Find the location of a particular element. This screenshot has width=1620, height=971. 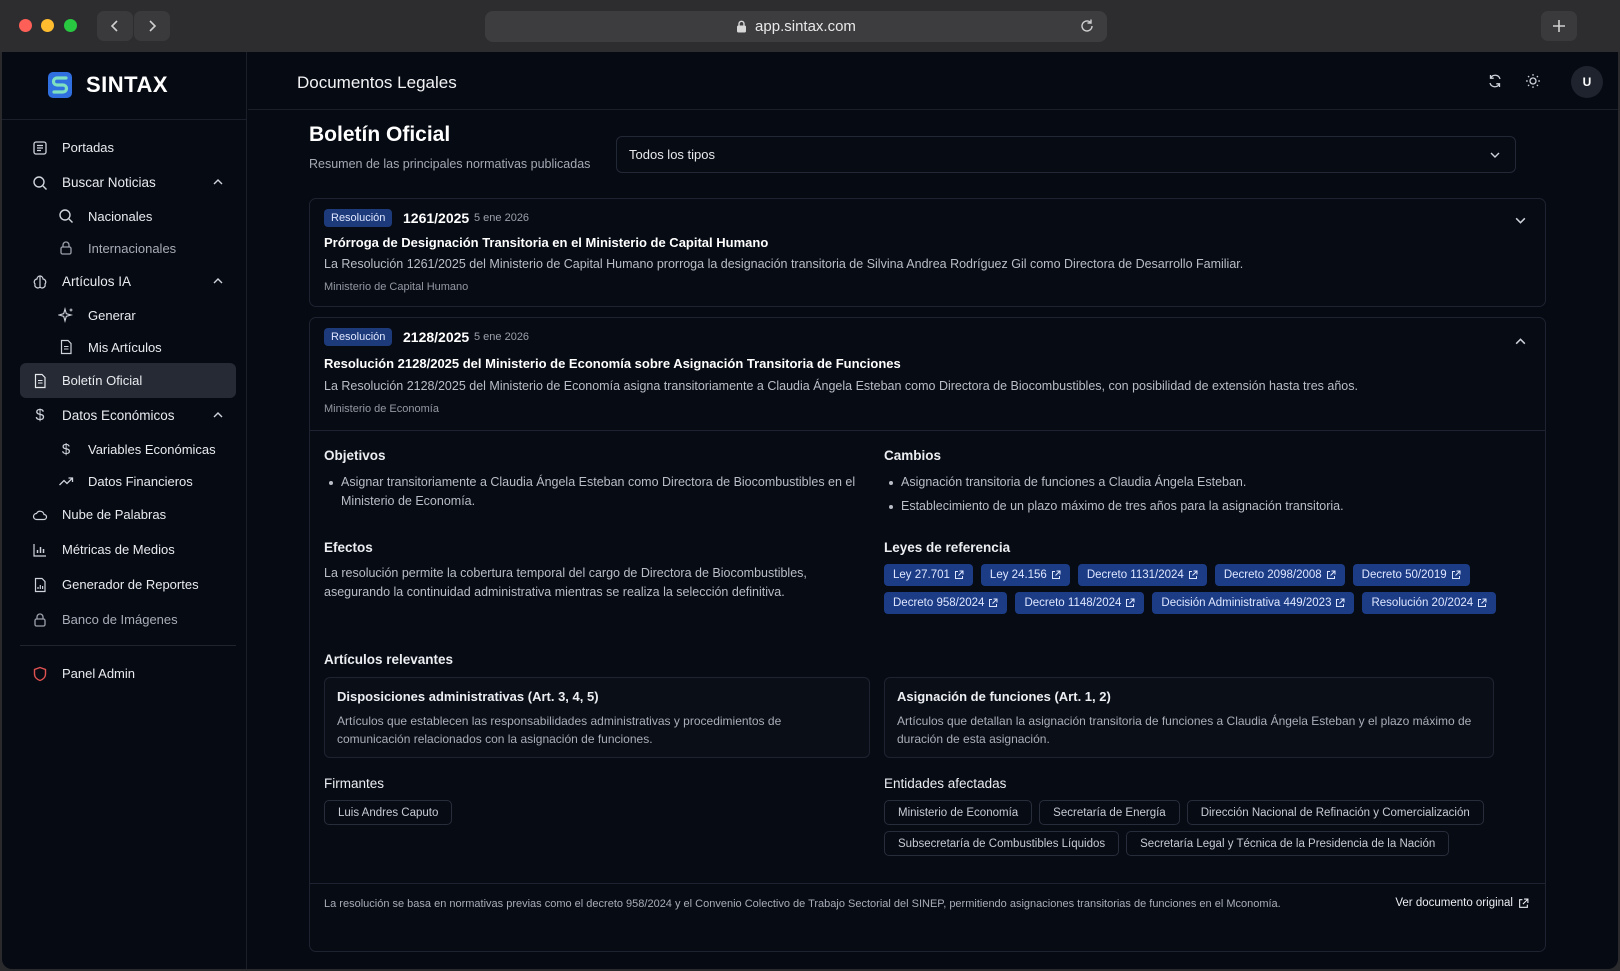

type-filter-select: Todos los tipos is located at coordinates (1066, 154).